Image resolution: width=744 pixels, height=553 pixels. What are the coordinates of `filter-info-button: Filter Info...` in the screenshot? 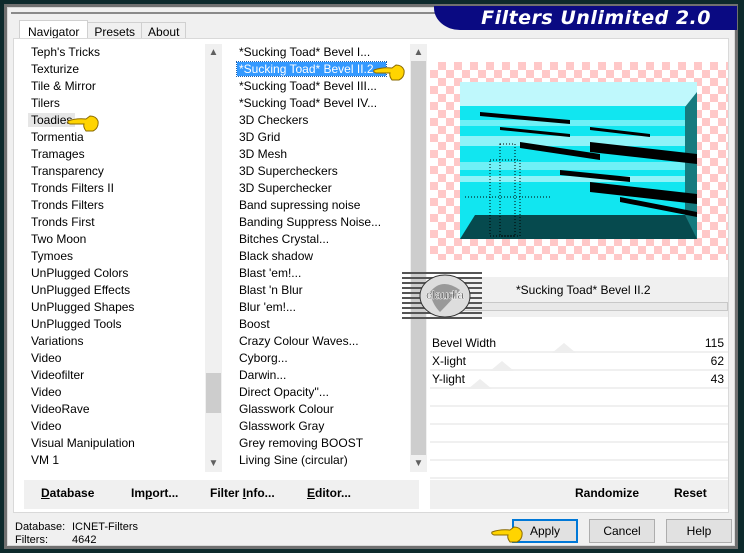 It's located at (242, 493).